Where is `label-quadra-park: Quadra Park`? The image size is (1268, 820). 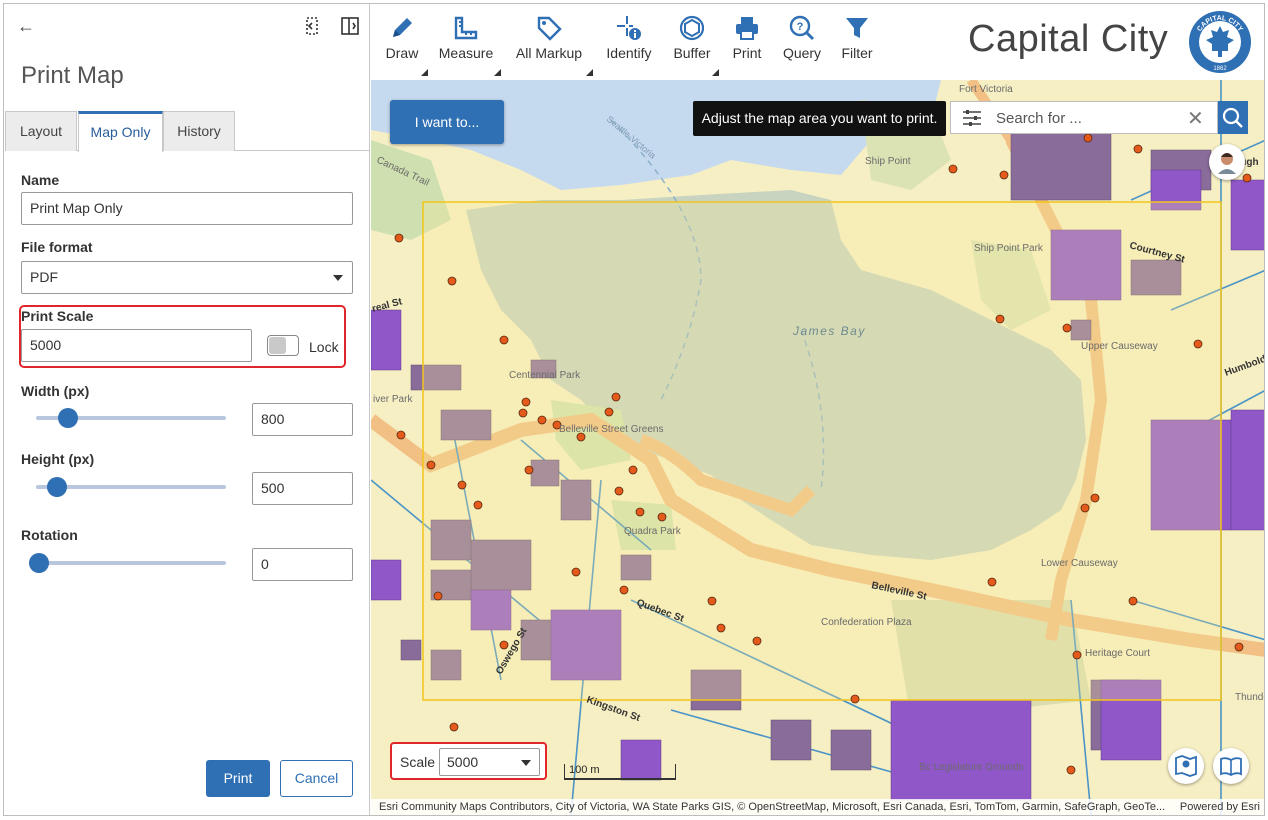 label-quadra-park: Quadra Park is located at coordinates (653, 531).